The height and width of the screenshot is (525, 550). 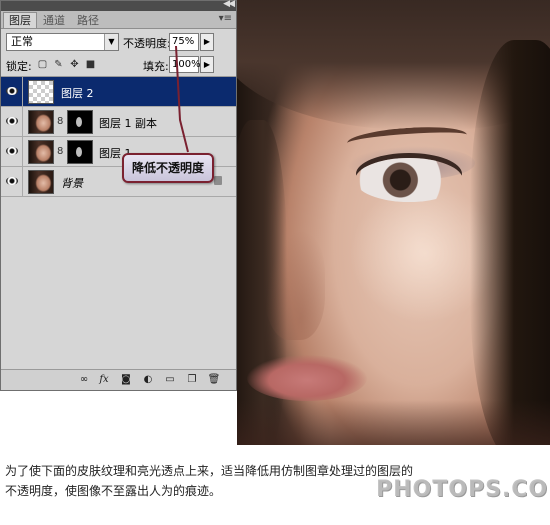 I want to click on layer-row-layer2: 图层 2, so click(x=118, y=92).